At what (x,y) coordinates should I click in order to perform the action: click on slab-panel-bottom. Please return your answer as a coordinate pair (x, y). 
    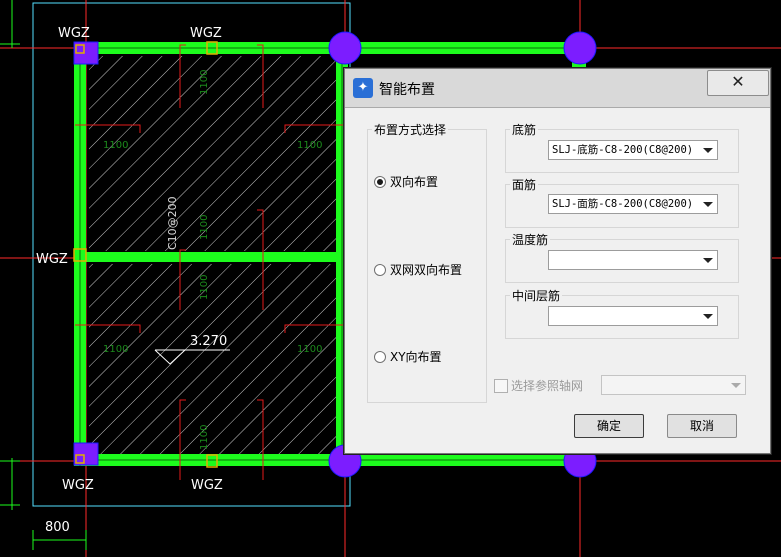
    Looking at the image, I should click on (213, 360).